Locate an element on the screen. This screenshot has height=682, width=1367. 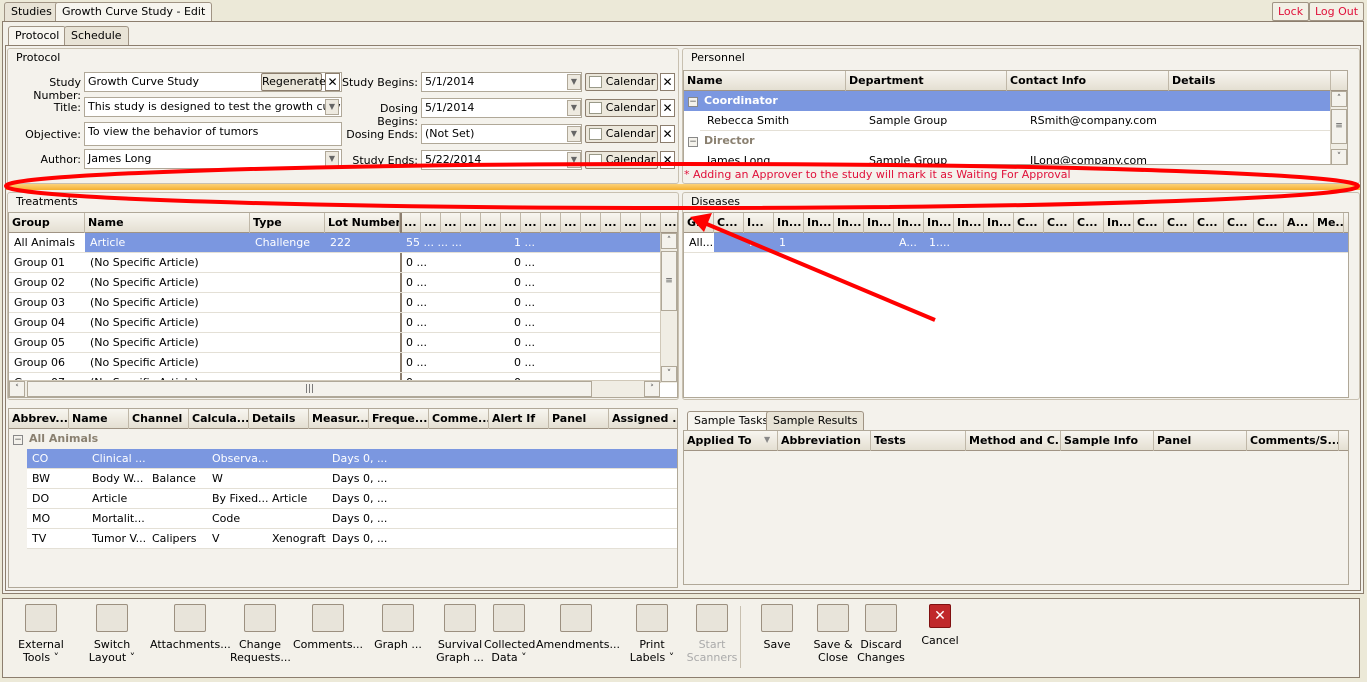
annotation-ellipse is located at coordinates (682, 186).